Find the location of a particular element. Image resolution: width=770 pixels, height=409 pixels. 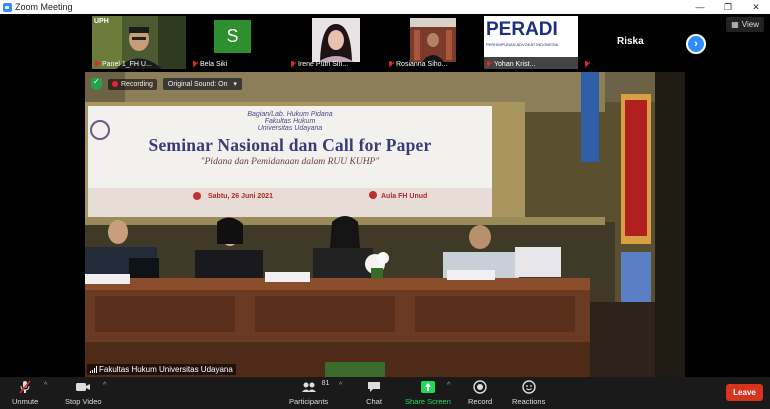

chat-button: Chat is located at coordinates (374, 393).